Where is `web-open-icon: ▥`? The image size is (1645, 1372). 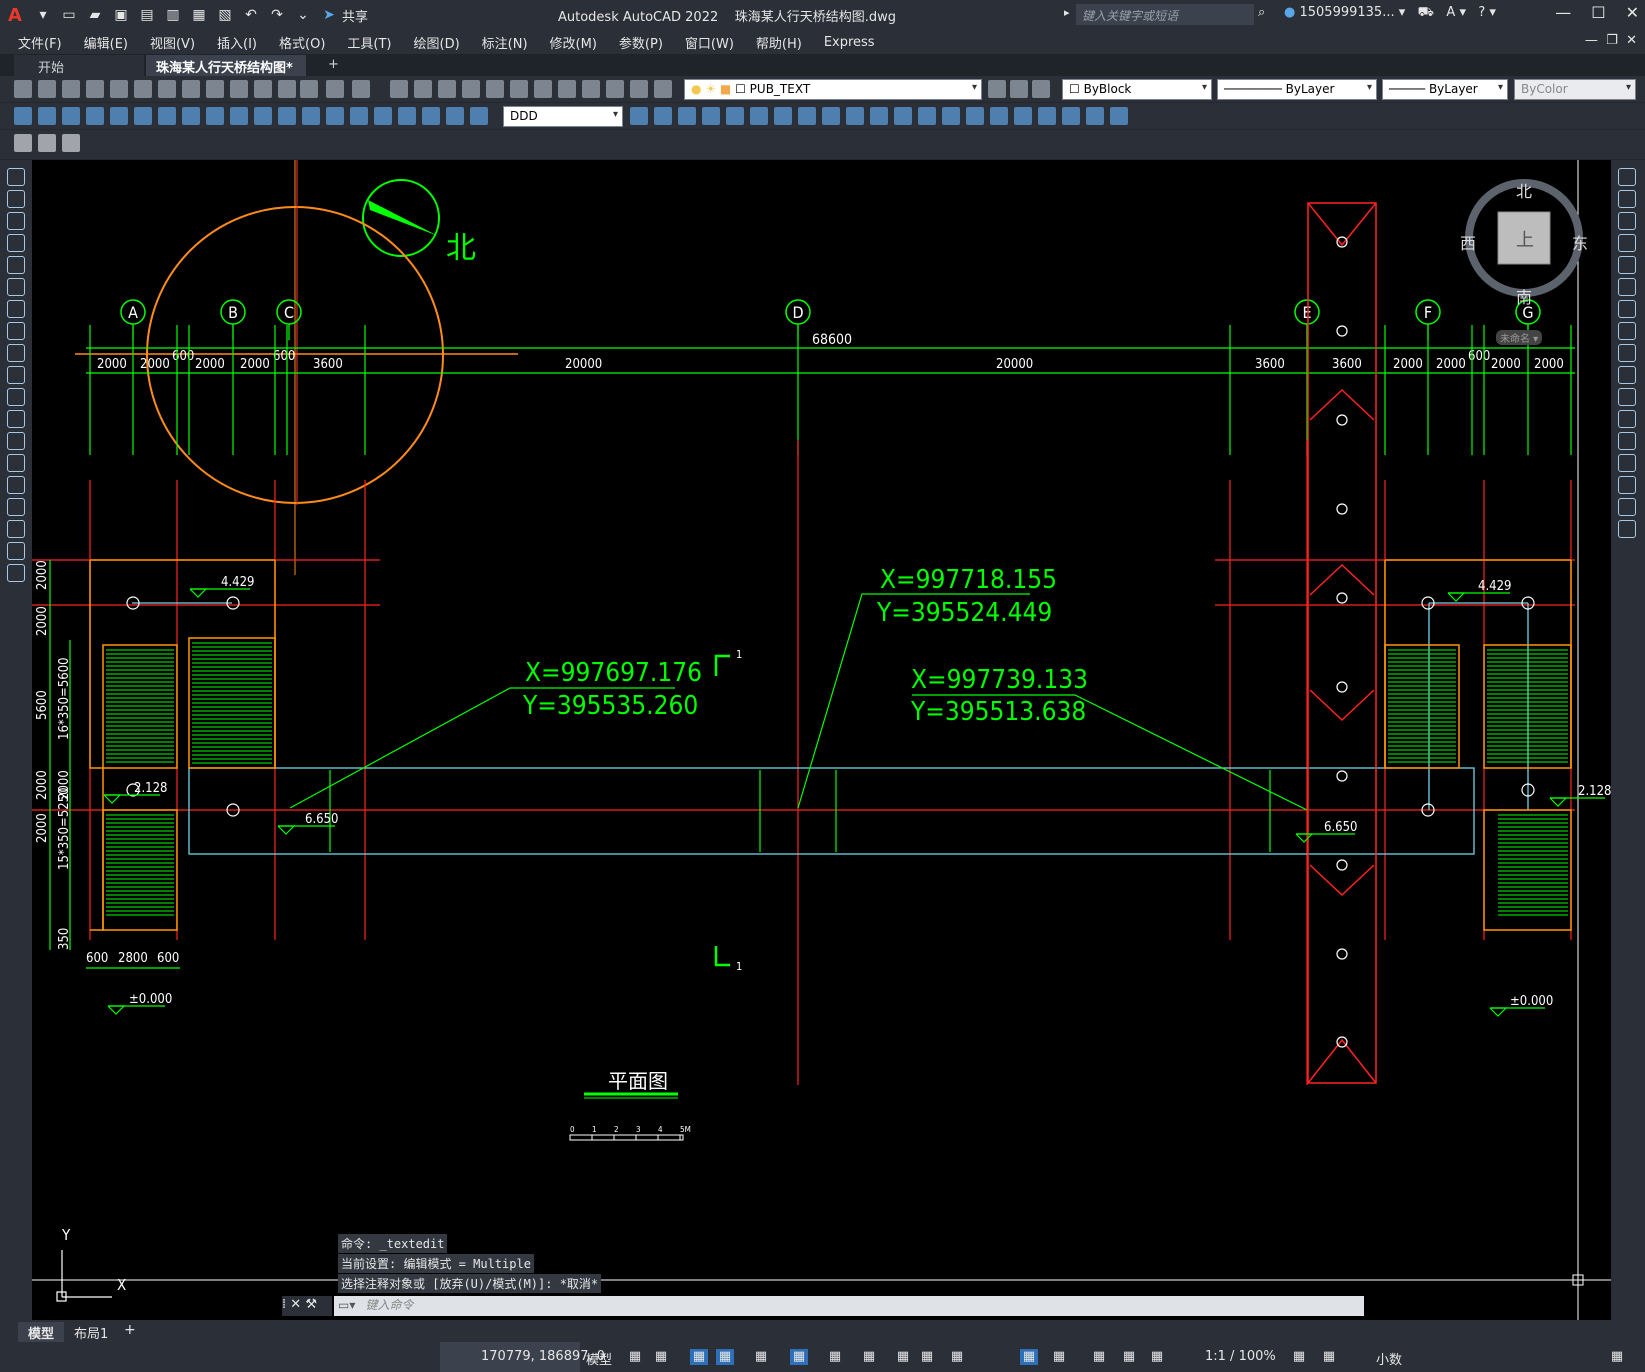
web-open-icon: ▥ is located at coordinates (173, 15).